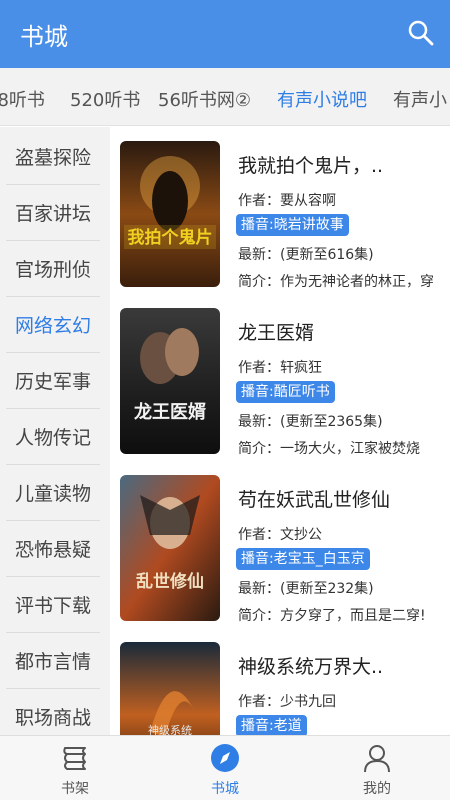  I want to click on tab-yousheng-more: 有声小, so click(420, 99).